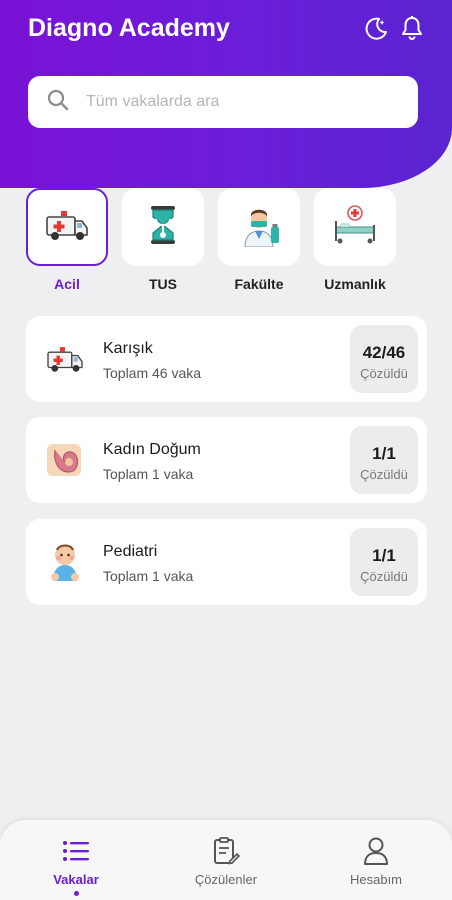 The height and width of the screenshot is (900, 452). I want to click on clipboard-edit-icon, so click(226, 851).